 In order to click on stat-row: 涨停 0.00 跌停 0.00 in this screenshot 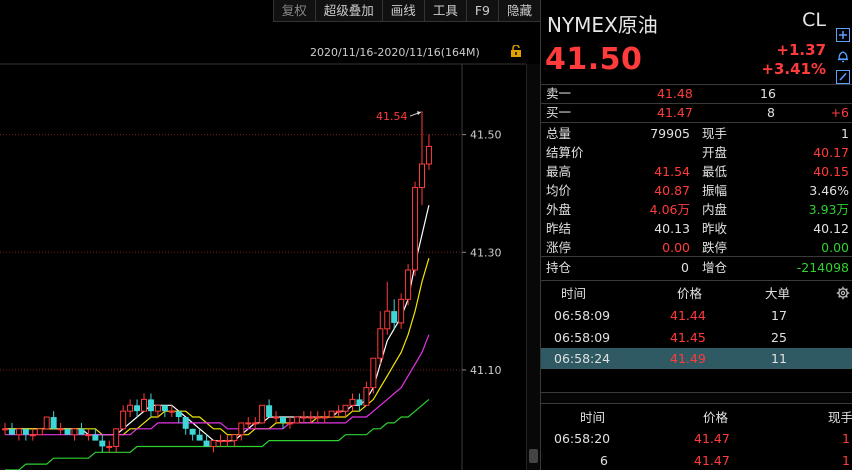, I will do `click(696, 247)`.